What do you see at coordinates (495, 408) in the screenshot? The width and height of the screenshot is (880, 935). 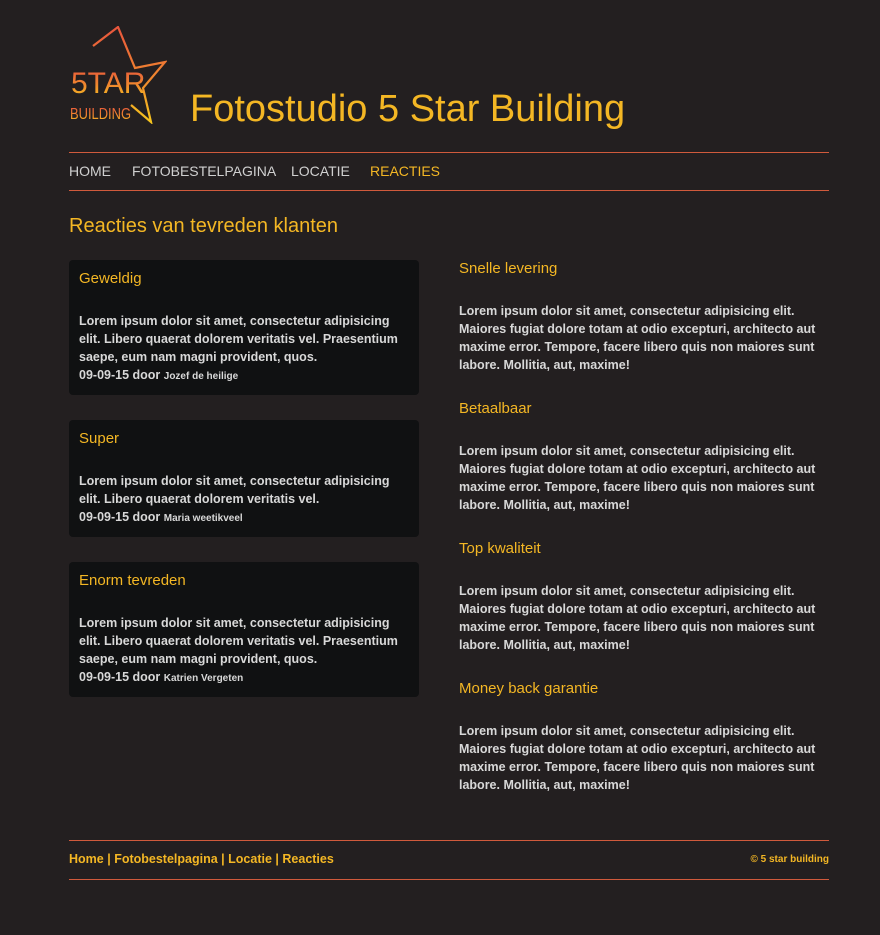 I see `feature-title: Betaalbaar` at bounding box center [495, 408].